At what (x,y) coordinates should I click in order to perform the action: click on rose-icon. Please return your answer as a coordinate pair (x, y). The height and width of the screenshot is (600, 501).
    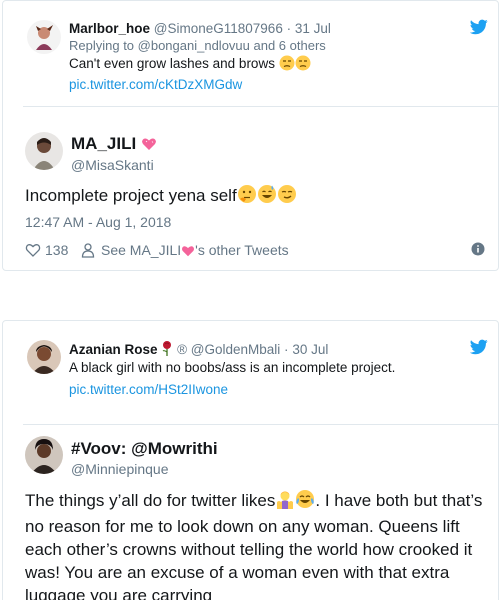
    Looking at the image, I should click on (167, 350).